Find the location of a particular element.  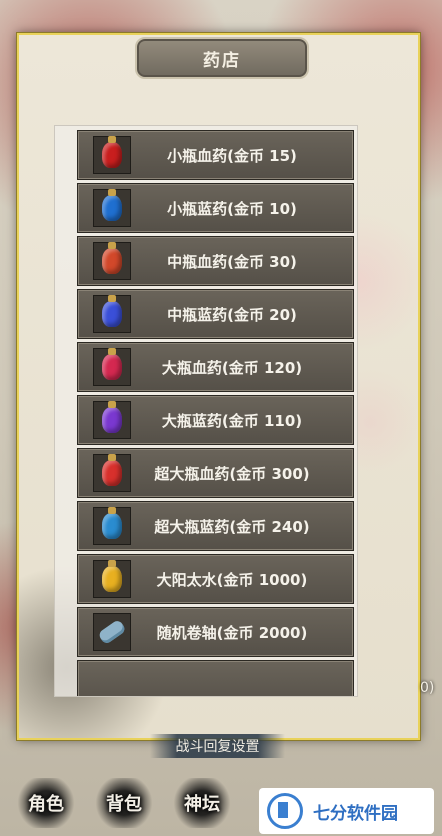

shop-item-partial is located at coordinates (215, 678).